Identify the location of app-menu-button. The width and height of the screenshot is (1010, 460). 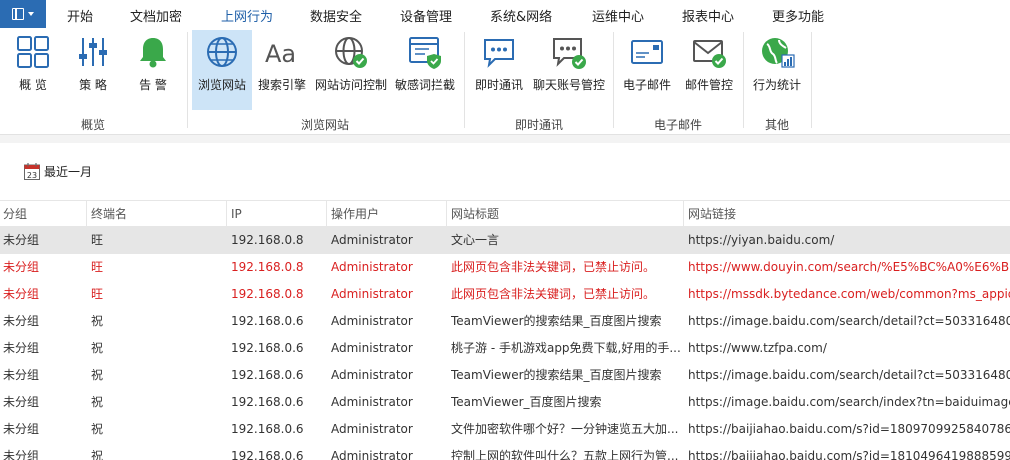
(23, 14).